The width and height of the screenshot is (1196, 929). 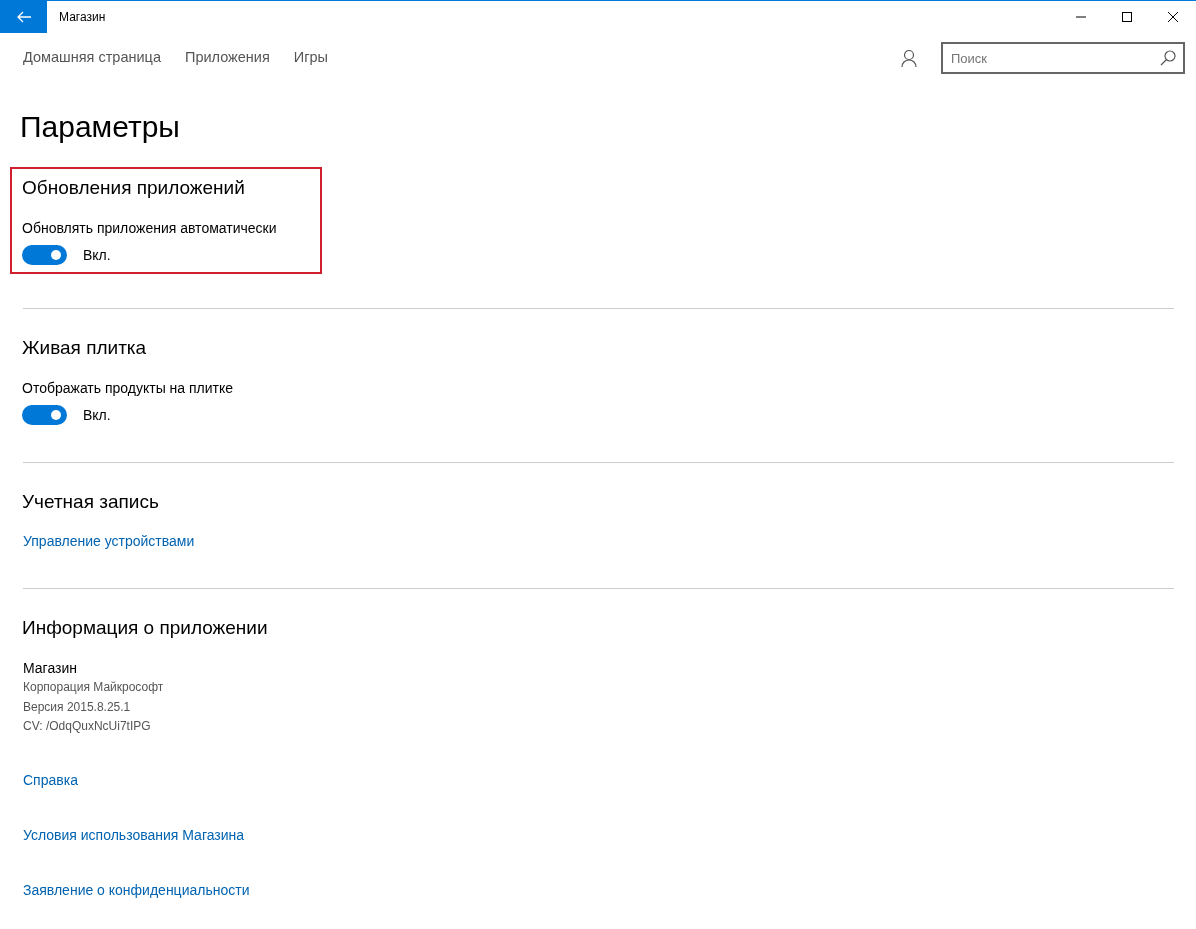 I want to click on nav-tab: Домашняя страница, so click(x=92, y=58).